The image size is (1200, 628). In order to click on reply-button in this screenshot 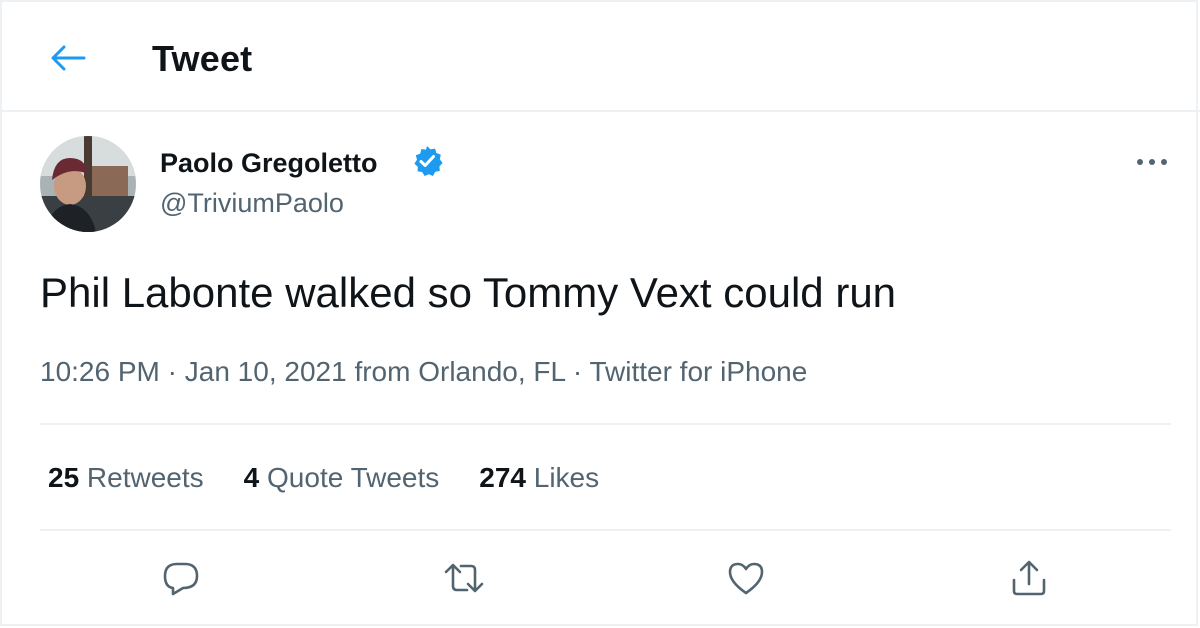, I will do `click(181, 580)`.